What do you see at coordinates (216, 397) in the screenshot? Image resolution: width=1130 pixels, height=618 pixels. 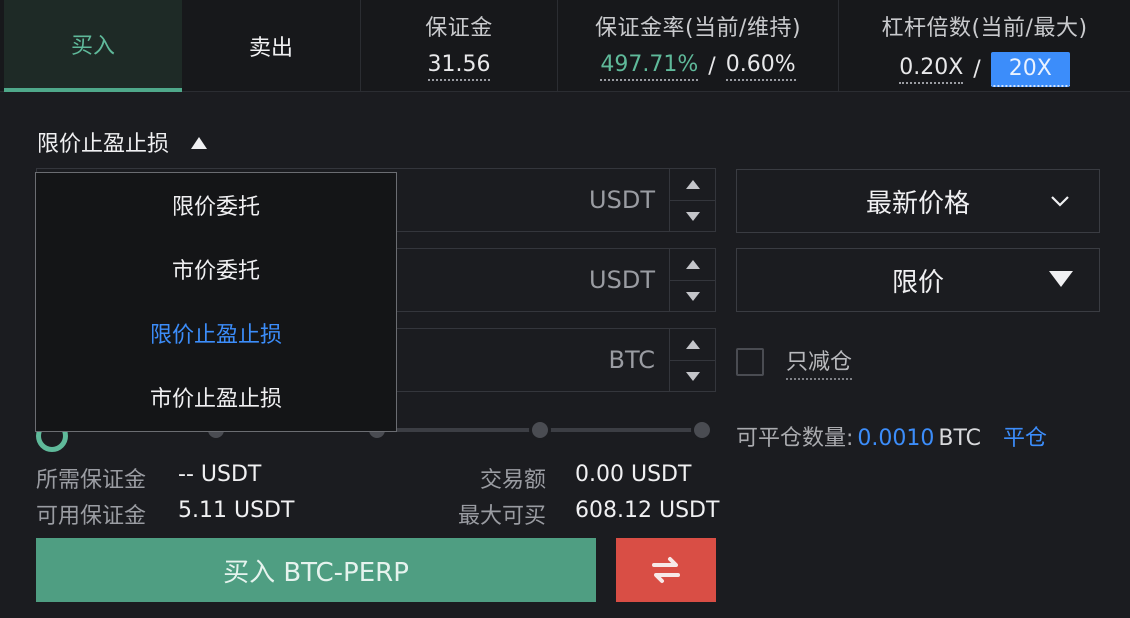 I see `menu-item-market-tpsl: 市价止盈止损` at bounding box center [216, 397].